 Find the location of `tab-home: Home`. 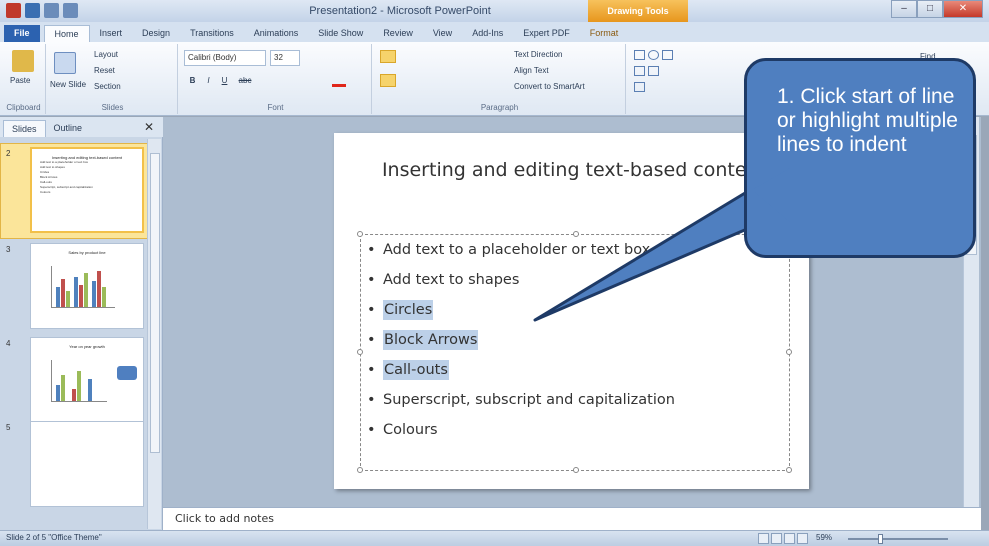

tab-home: Home is located at coordinates (66, 33).